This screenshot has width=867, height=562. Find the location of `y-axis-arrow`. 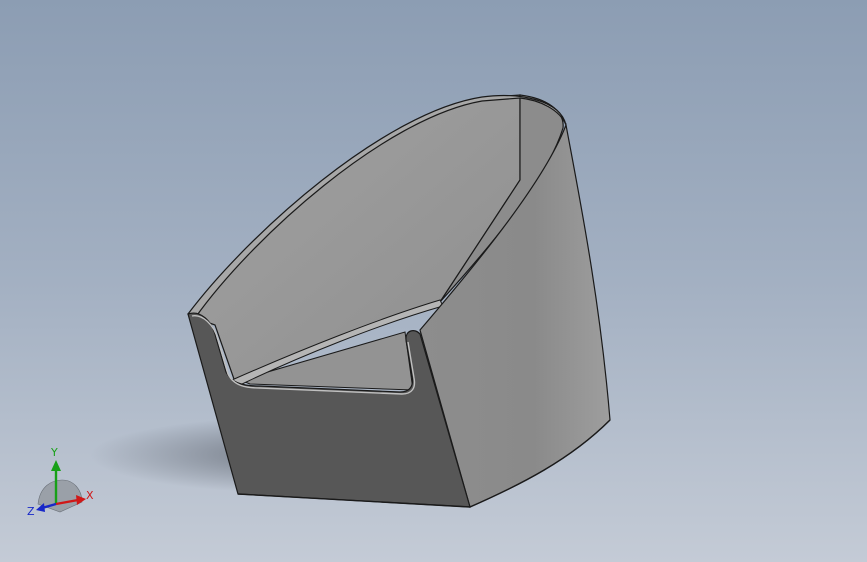

y-axis-arrow is located at coordinates (56, 465).